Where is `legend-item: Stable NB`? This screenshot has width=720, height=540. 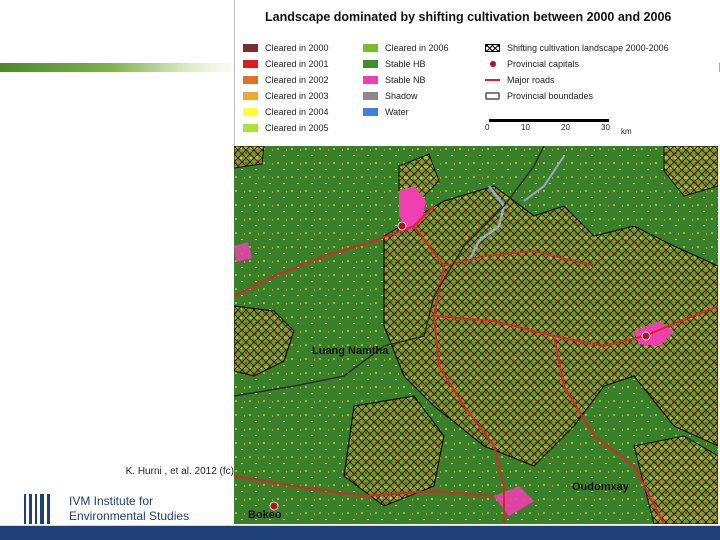 legend-item: Stable NB is located at coordinates (394, 80).